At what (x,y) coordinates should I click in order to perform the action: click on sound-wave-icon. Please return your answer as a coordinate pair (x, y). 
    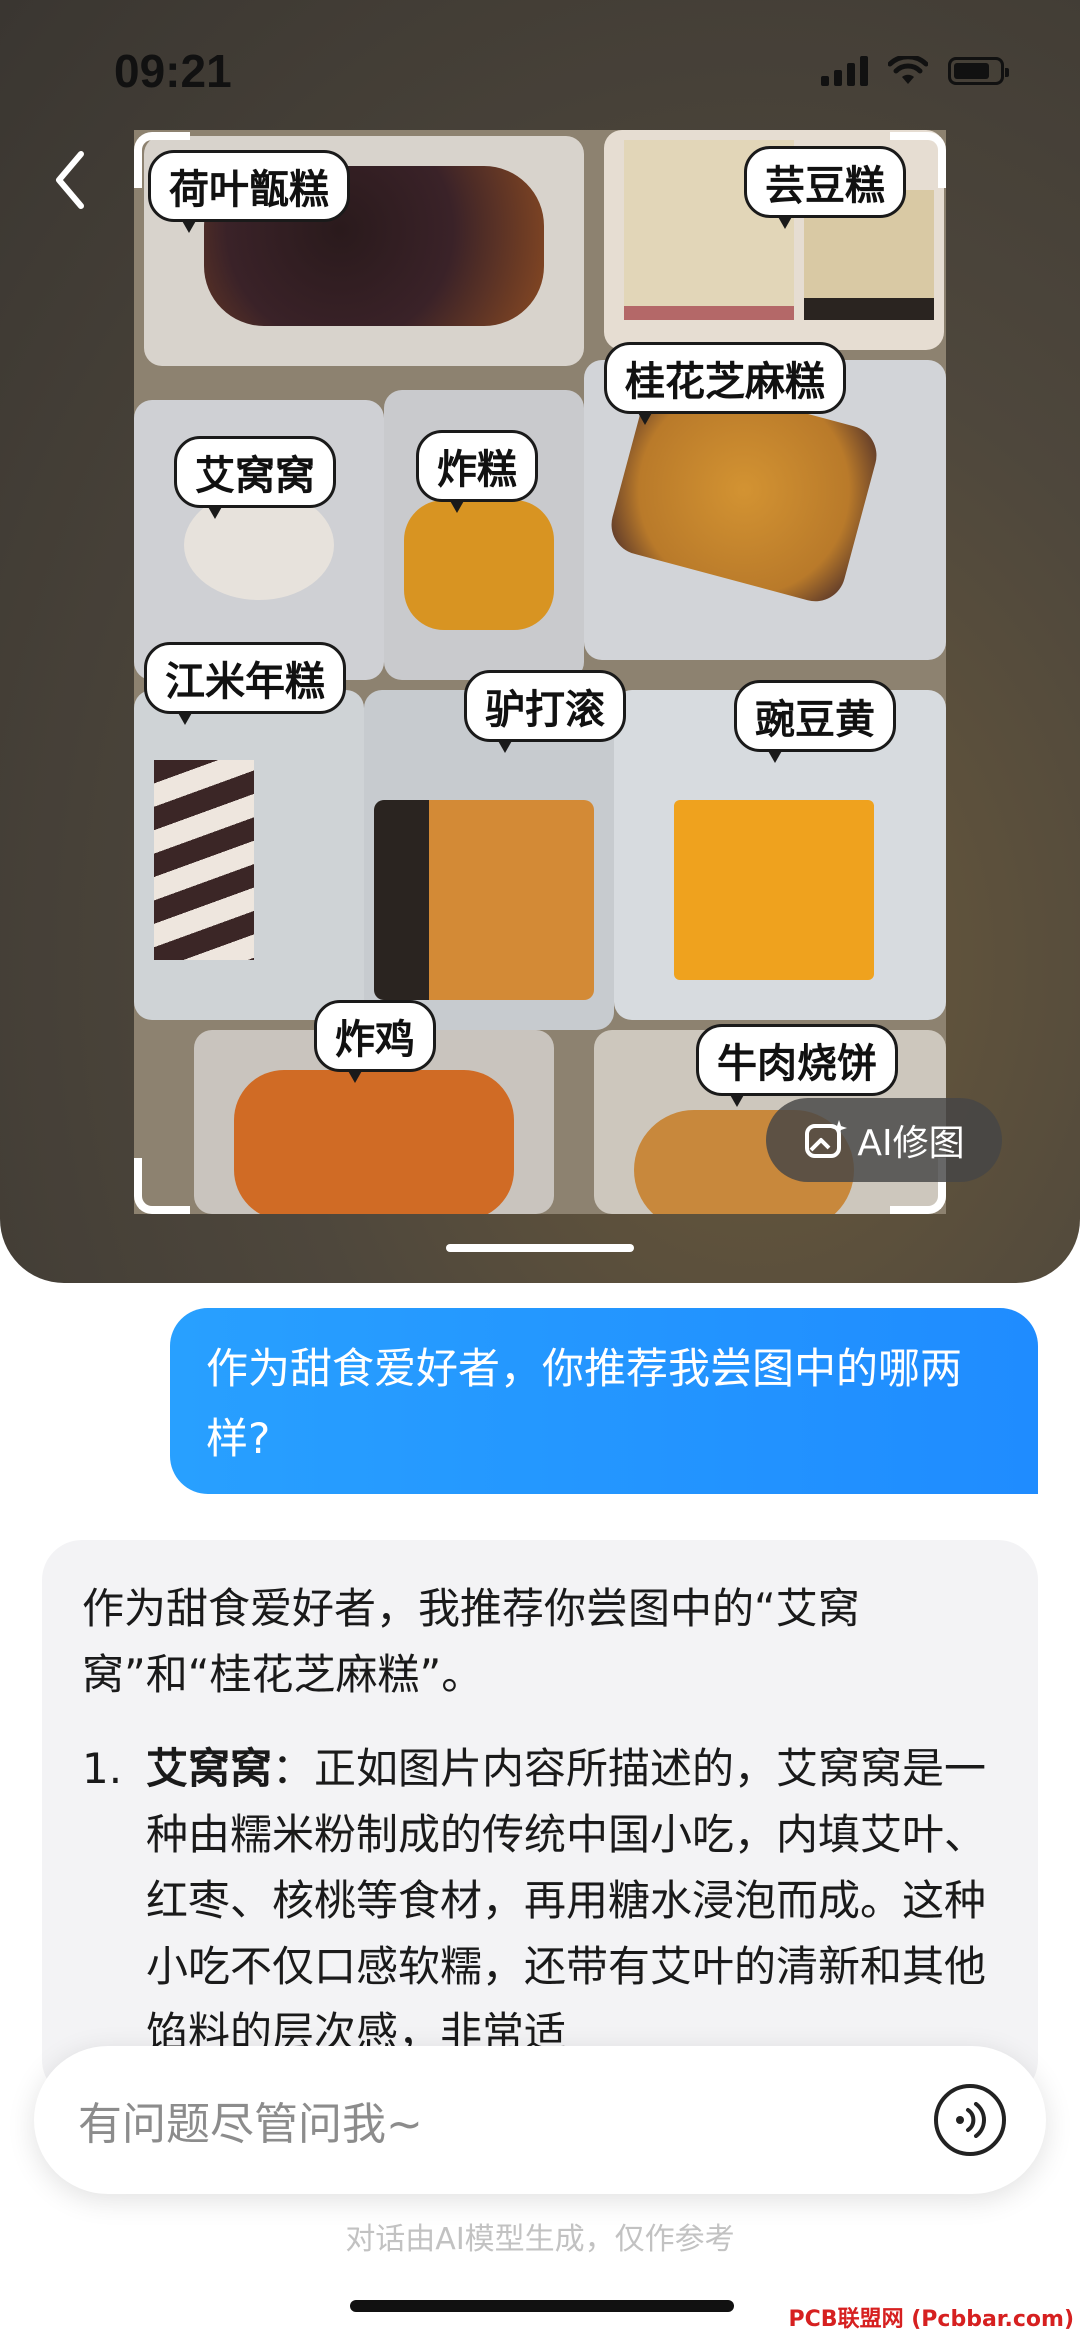
    Looking at the image, I should click on (971, 2120).